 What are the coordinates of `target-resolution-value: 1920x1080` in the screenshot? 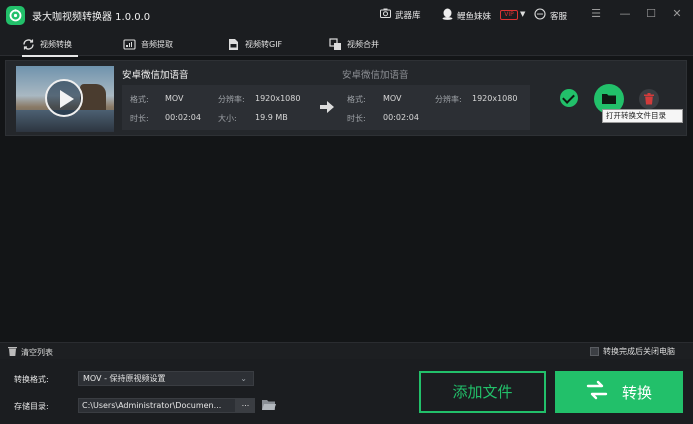 It's located at (495, 98).